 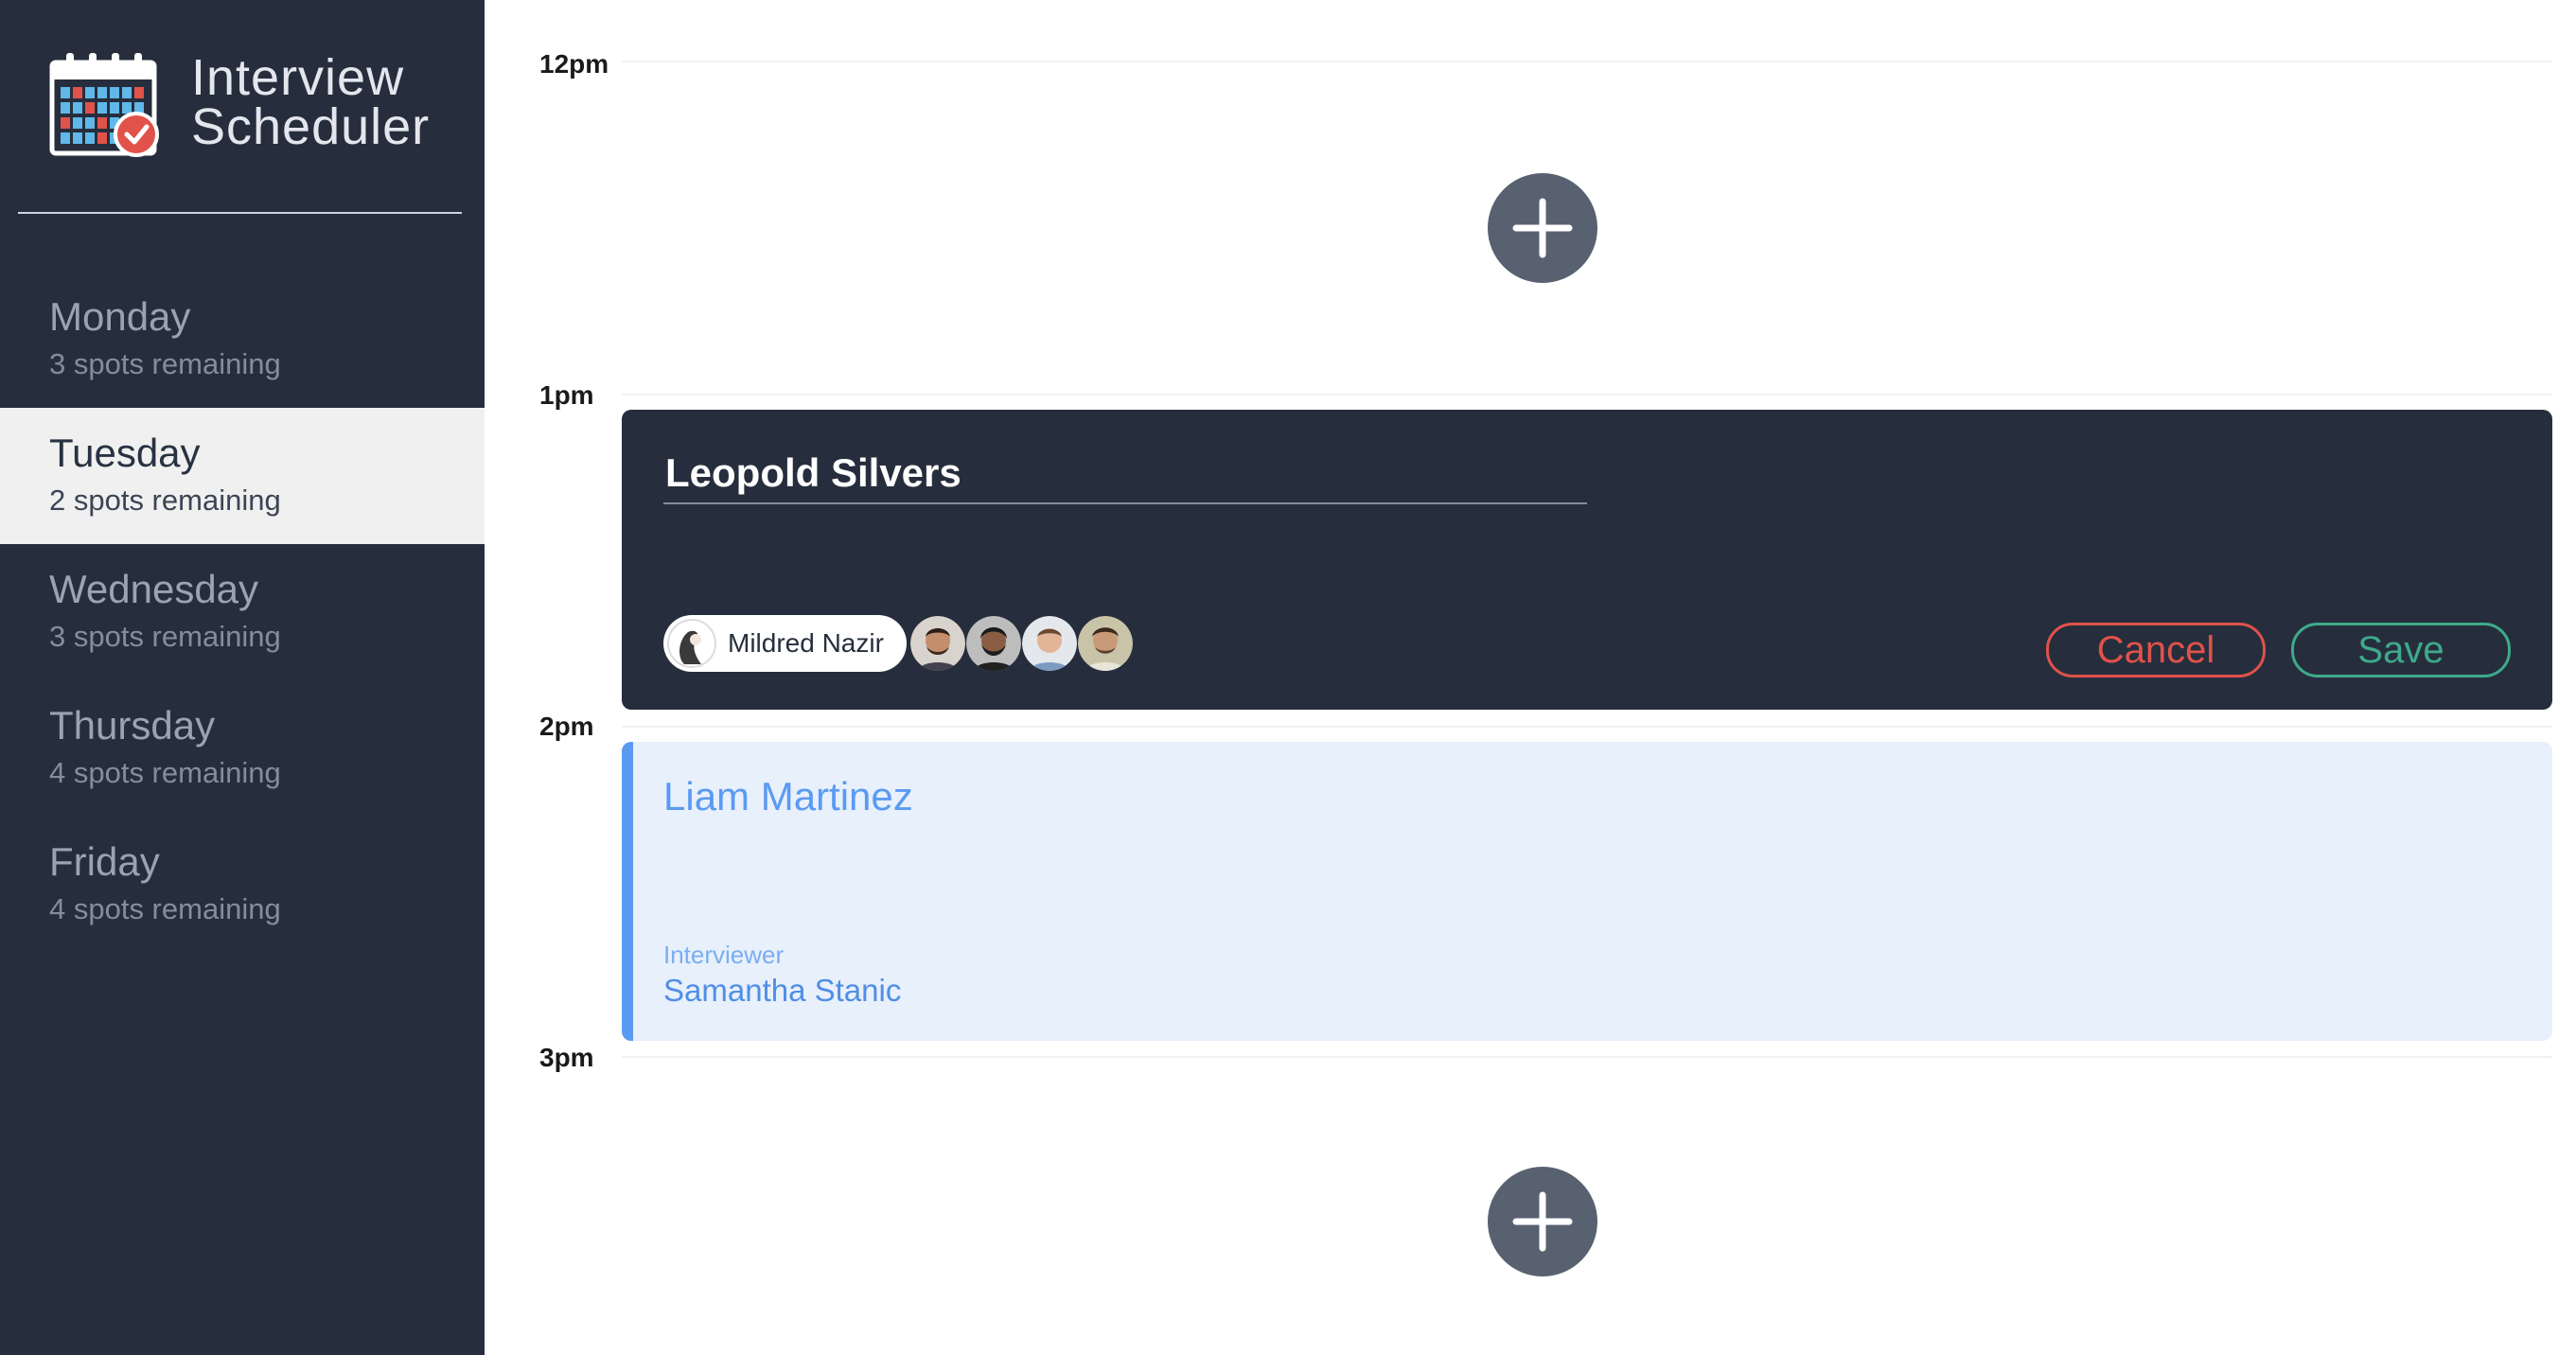 I want to click on cancel-button: Cancel, so click(x=2156, y=650).